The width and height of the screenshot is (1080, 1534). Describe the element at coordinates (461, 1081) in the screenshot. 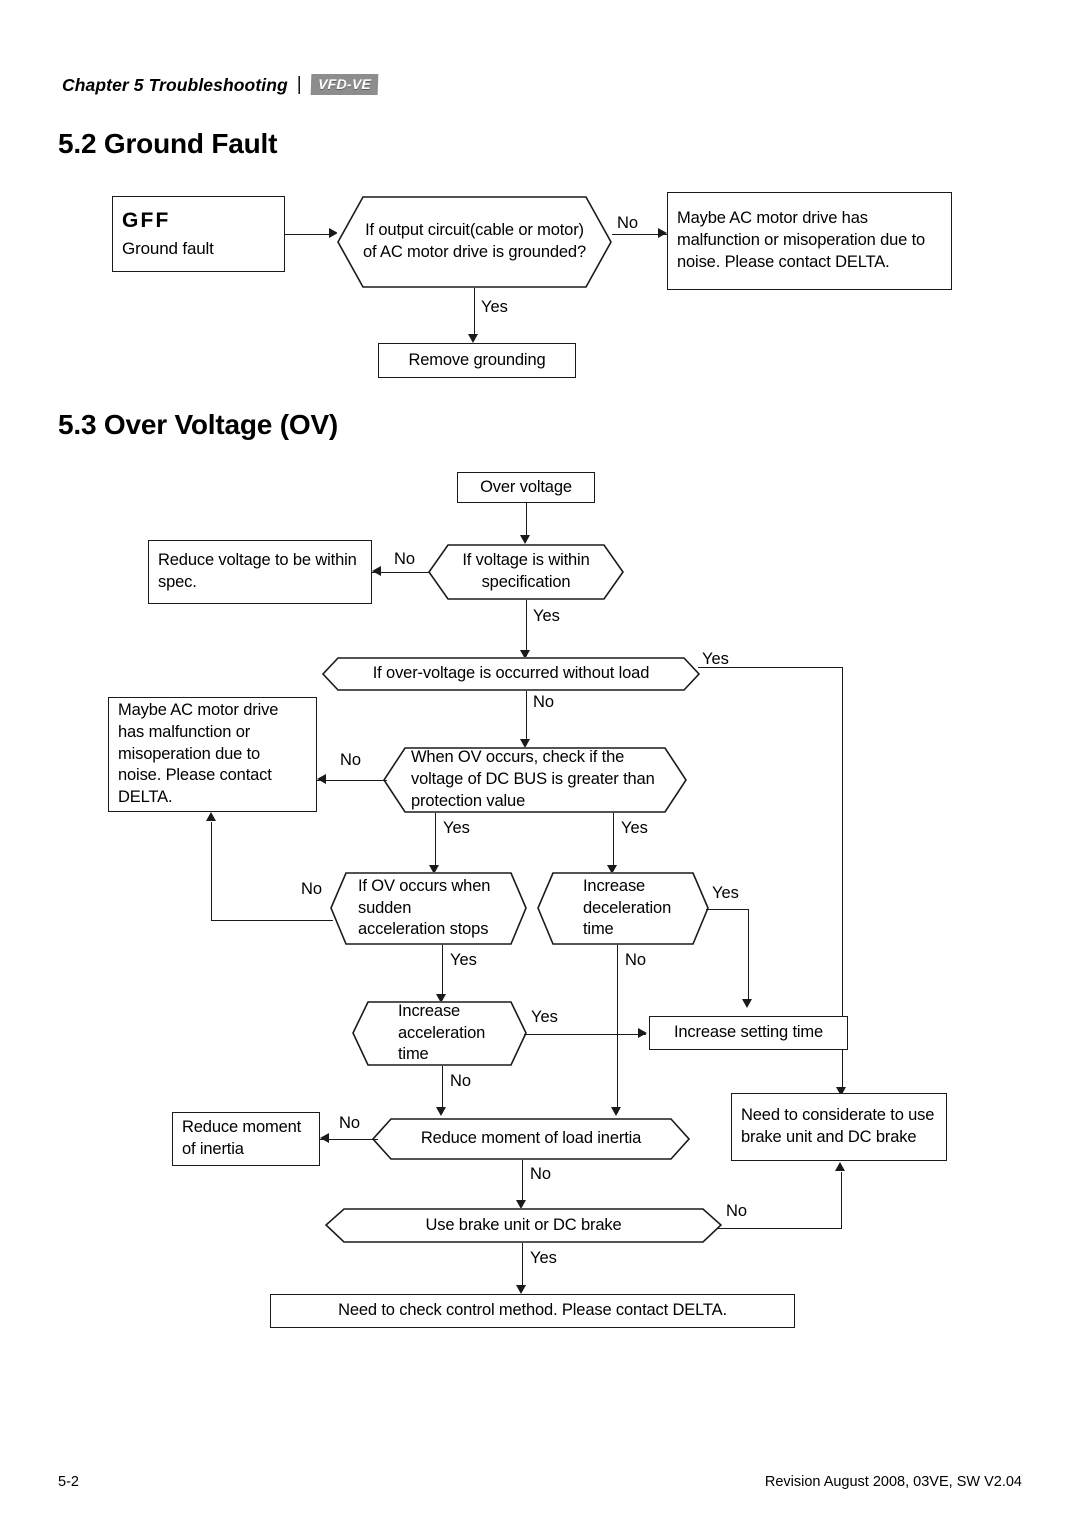

I see `label-ov-d6-no: No` at that location.